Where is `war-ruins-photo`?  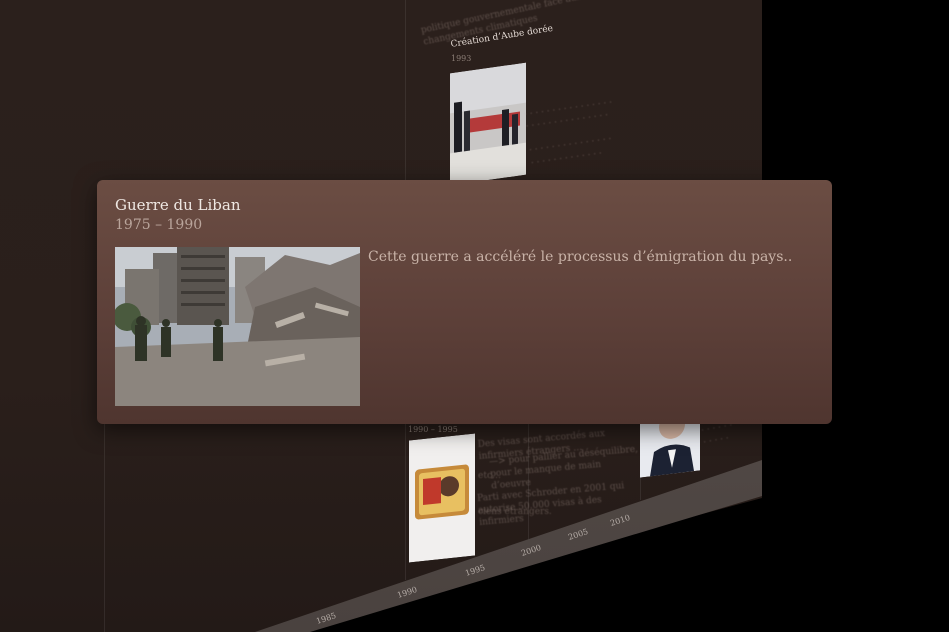 war-ruins-photo is located at coordinates (237, 326).